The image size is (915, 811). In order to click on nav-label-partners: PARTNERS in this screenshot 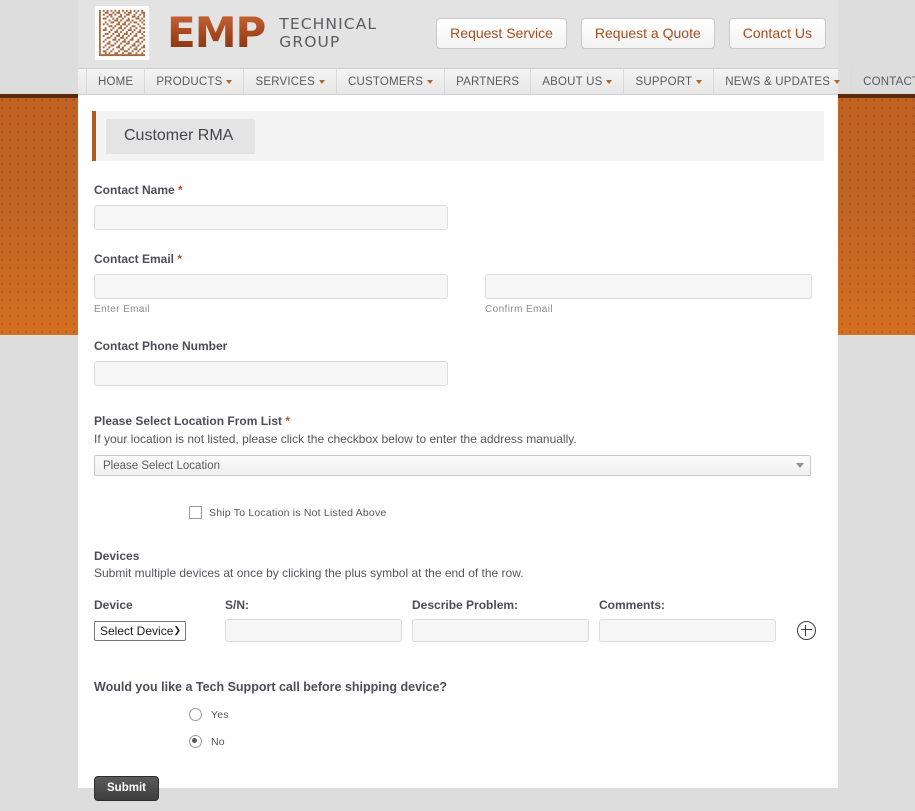, I will do `click(488, 81)`.